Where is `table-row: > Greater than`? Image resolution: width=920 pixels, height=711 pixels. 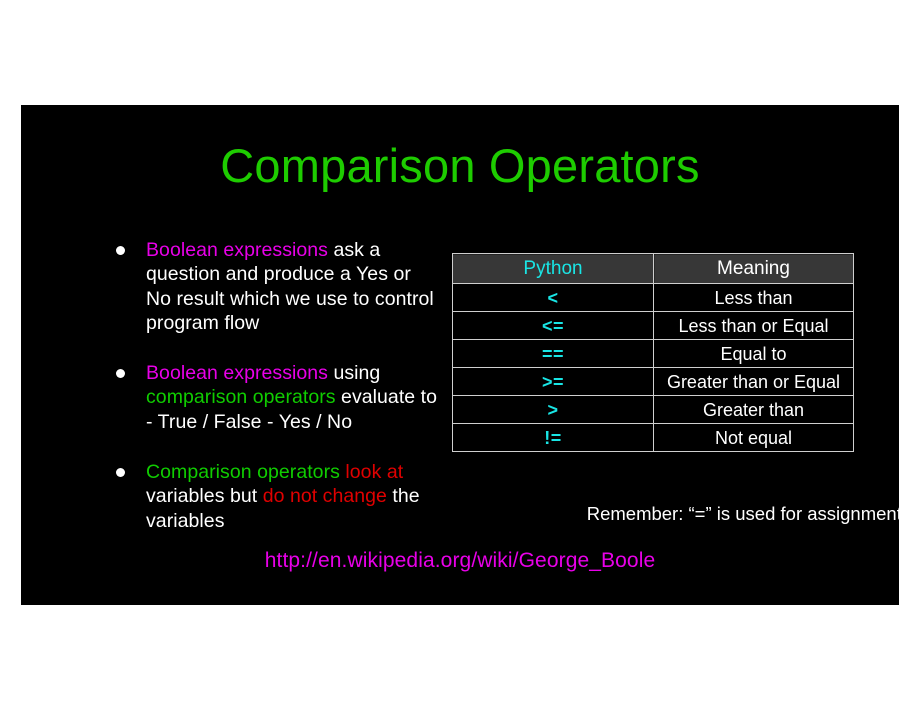 table-row: > Greater than is located at coordinates (653, 409).